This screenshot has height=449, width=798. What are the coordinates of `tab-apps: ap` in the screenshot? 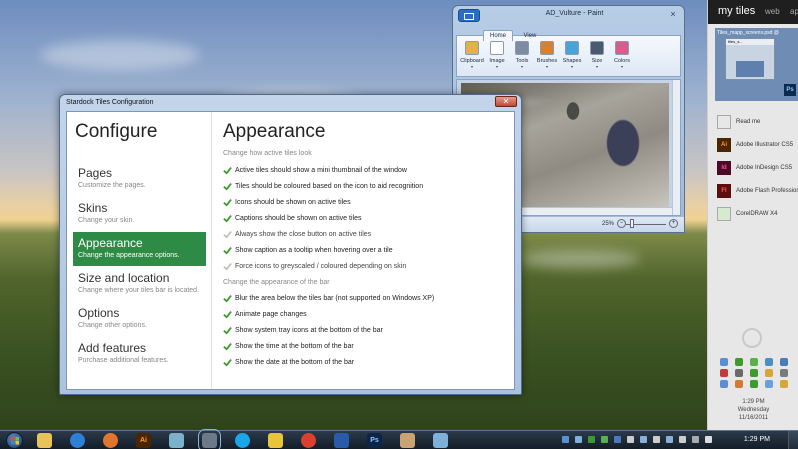 It's located at (794, 11).